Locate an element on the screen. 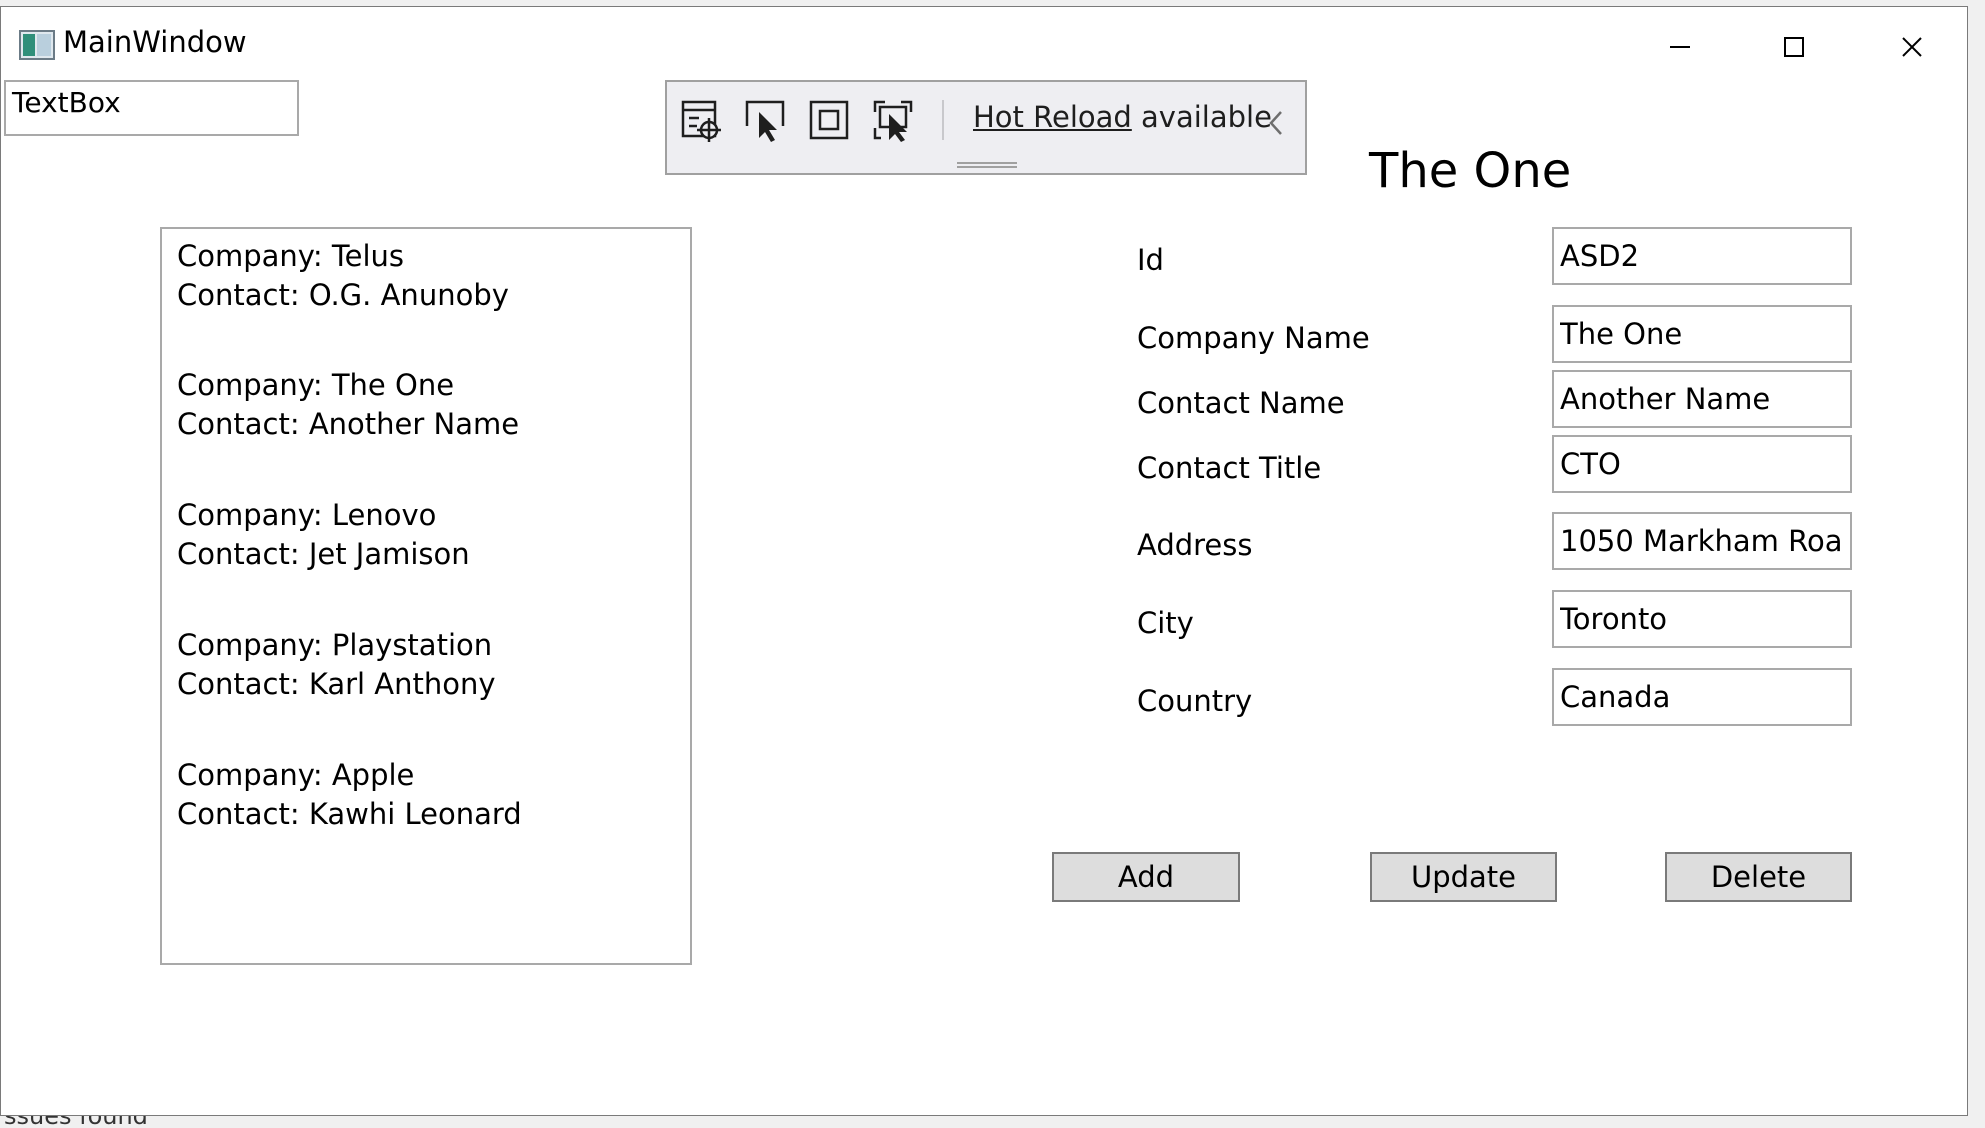 The image size is (1985, 1128). page-title: The One is located at coordinates (1470, 171).